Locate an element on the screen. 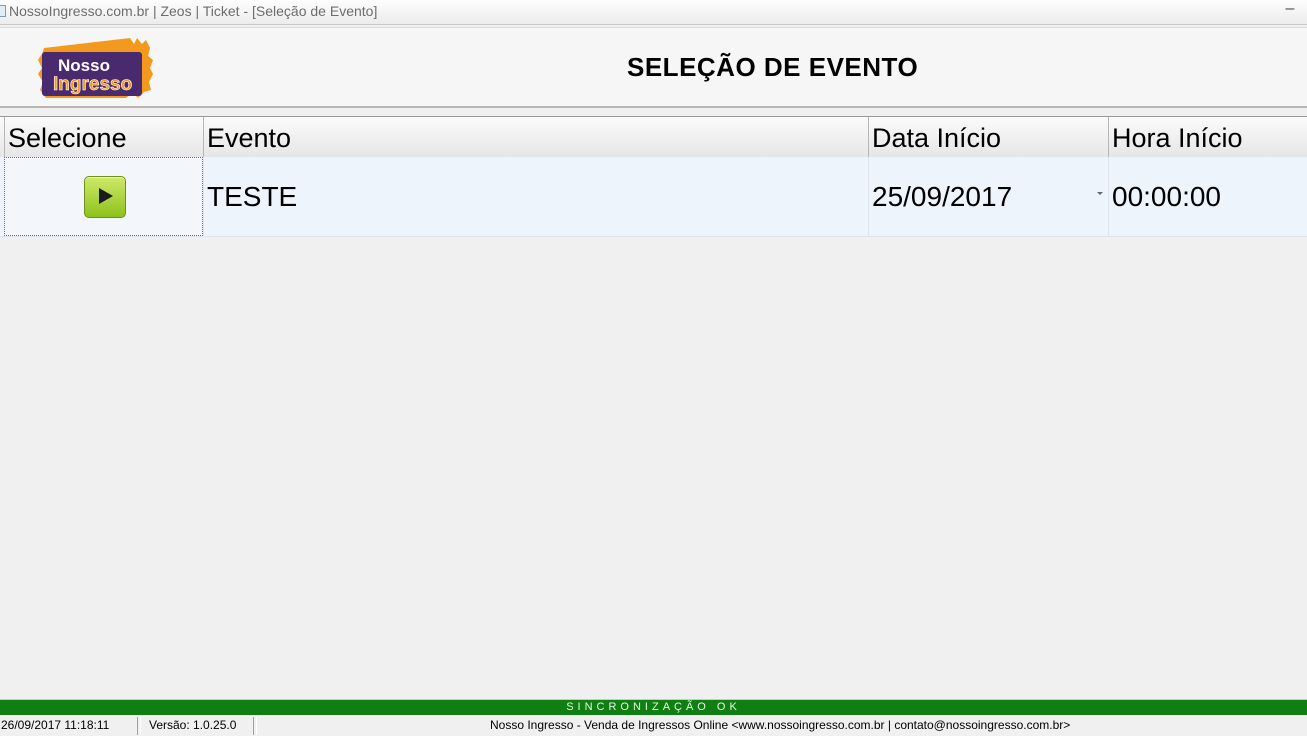 The image size is (1307, 736). status-version: Versão: 1.0.25.0 is located at coordinates (193, 725).